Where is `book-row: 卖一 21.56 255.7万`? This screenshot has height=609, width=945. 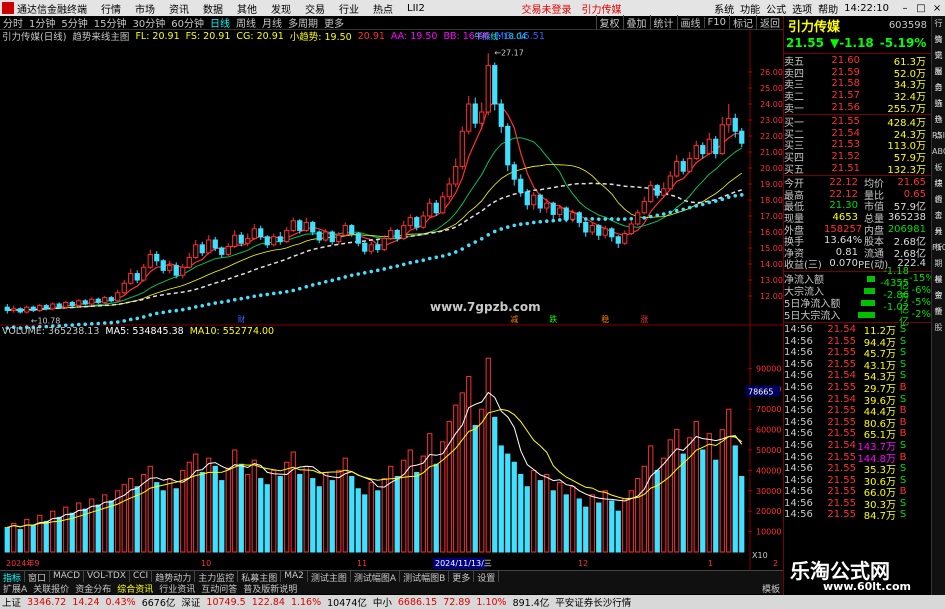 book-row: 卖一 21.56 255.7万 is located at coordinates (857, 108).